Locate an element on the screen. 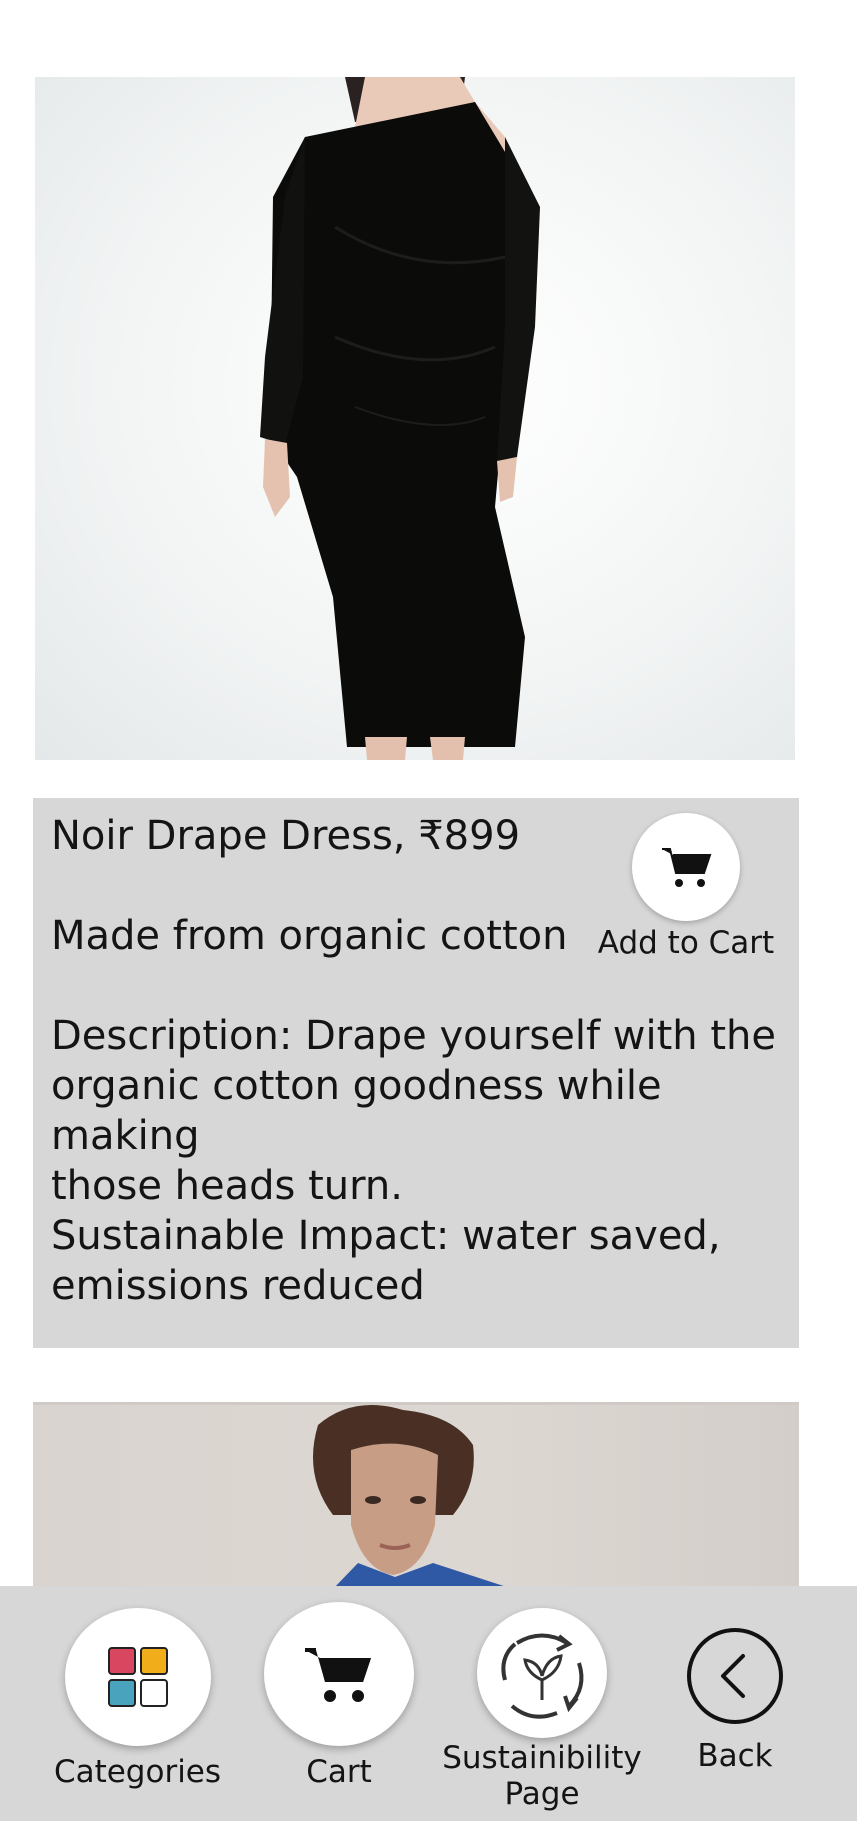  back-chevron-icon is located at coordinates (735, 1676).